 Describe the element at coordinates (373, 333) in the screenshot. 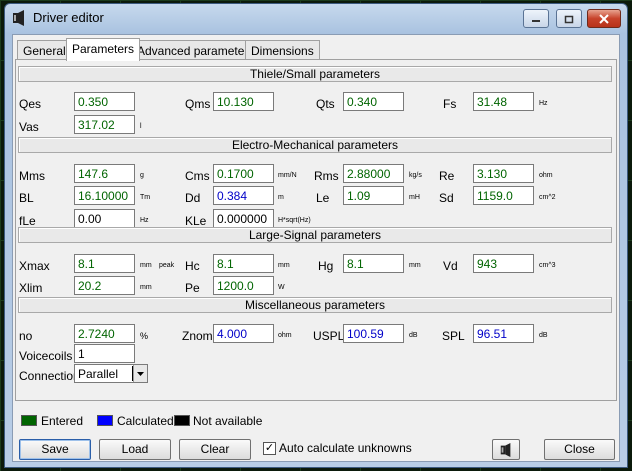

I see `field-uspl: 100.59` at that location.